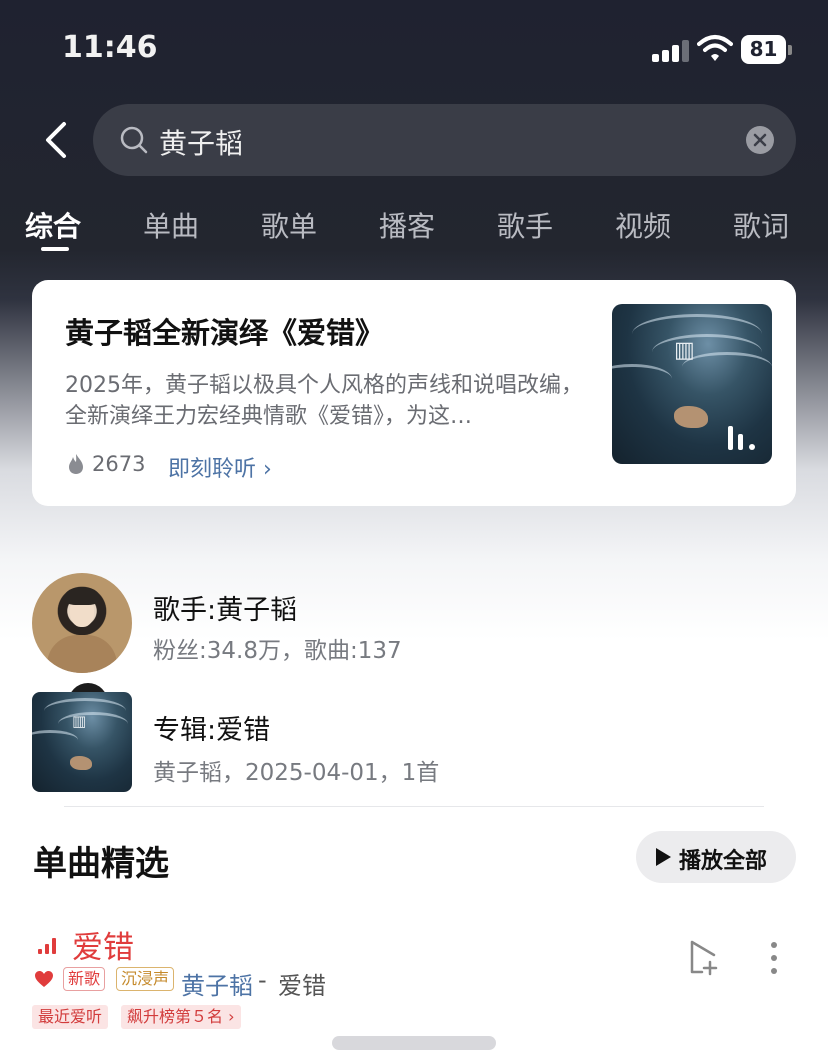  Describe the element at coordinates (103, 944) in the screenshot. I see `song-title: 爱错` at that location.